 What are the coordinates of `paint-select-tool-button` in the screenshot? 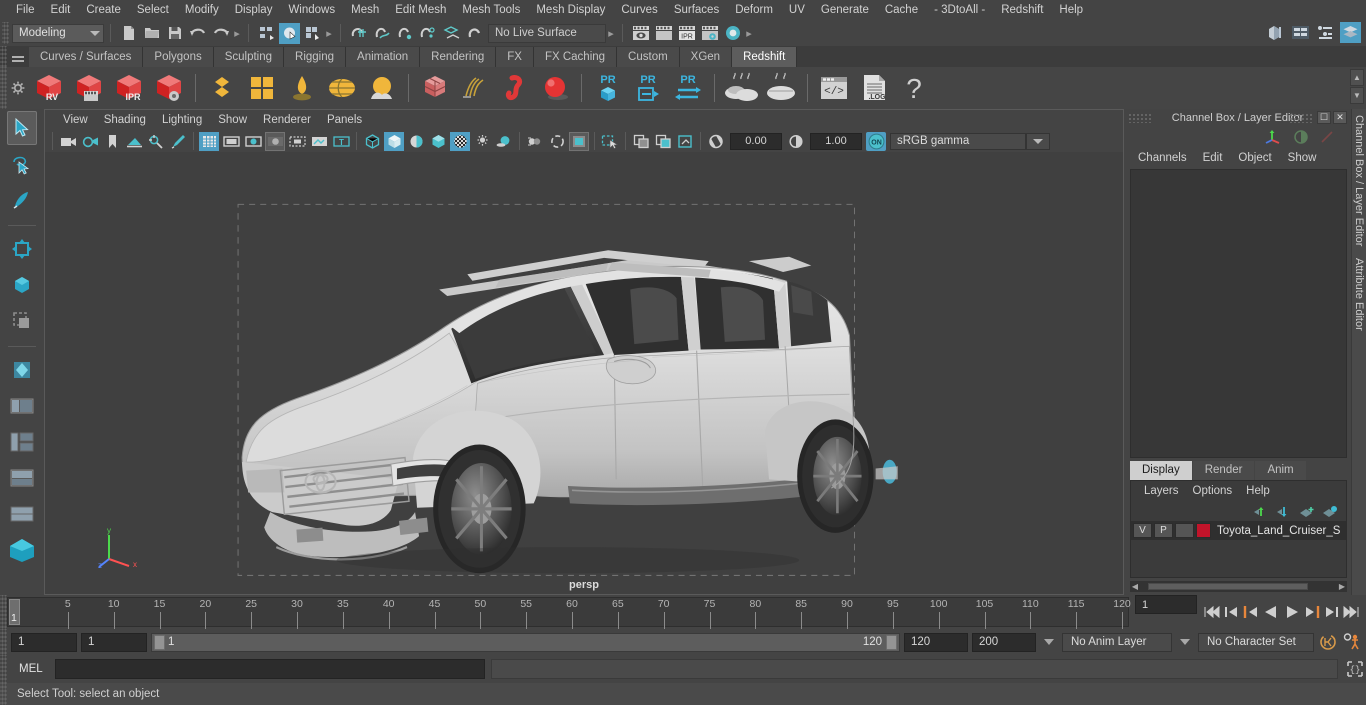 It's located at (22, 200).